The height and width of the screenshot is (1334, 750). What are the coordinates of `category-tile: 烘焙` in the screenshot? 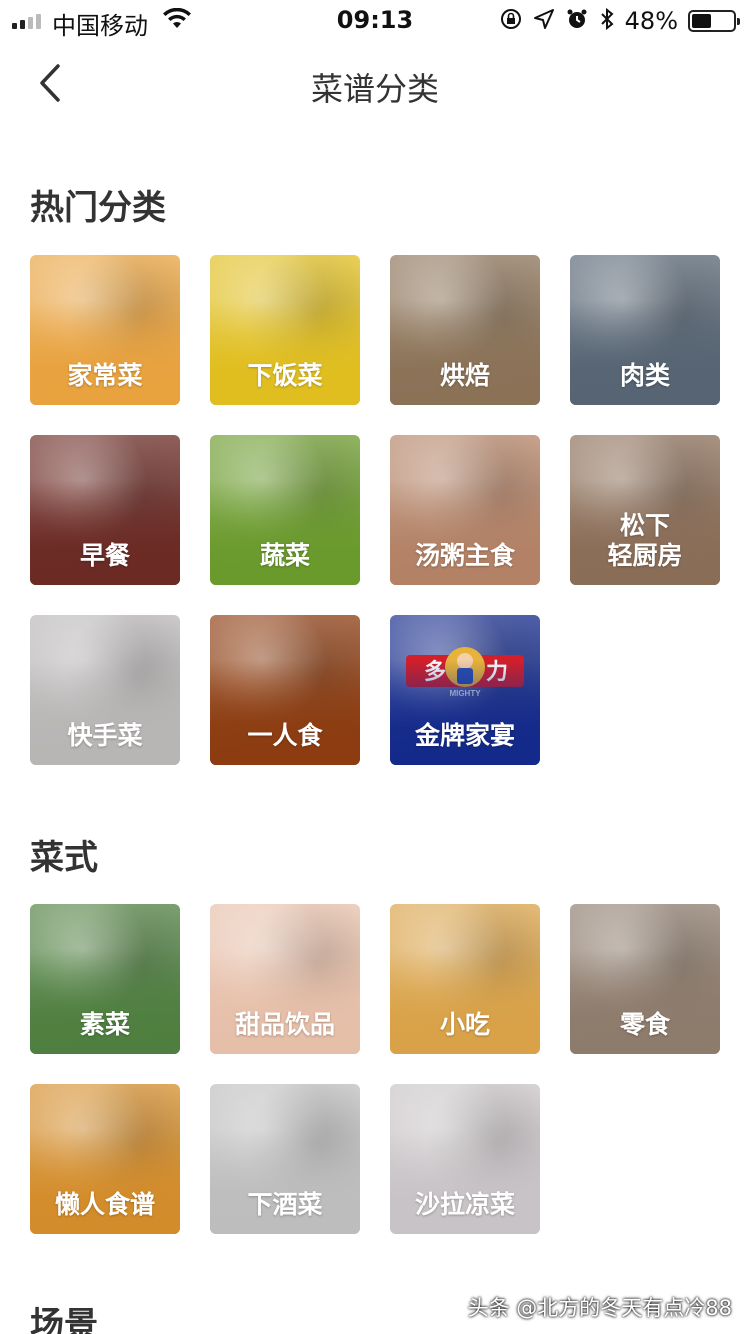 It's located at (465, 330).